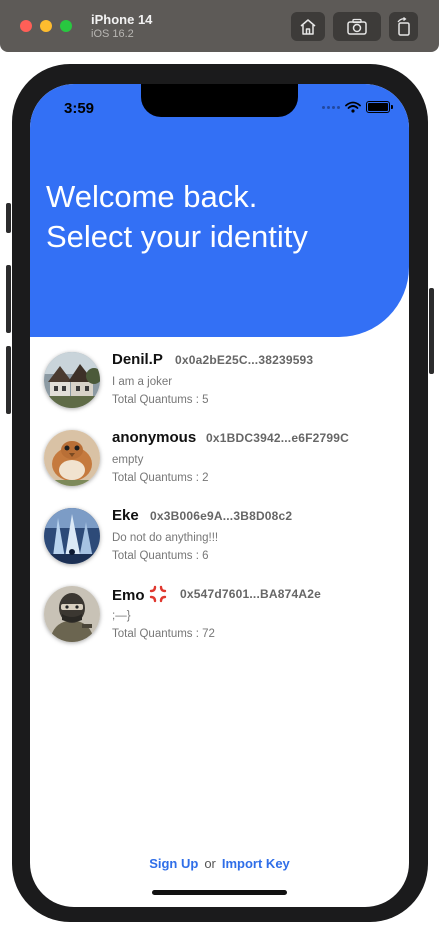 The width and height of the screenshot is (439, 925). Describe the element at coordinates (210, 863) in the screenshot. I see `or-separator: or` at that location.